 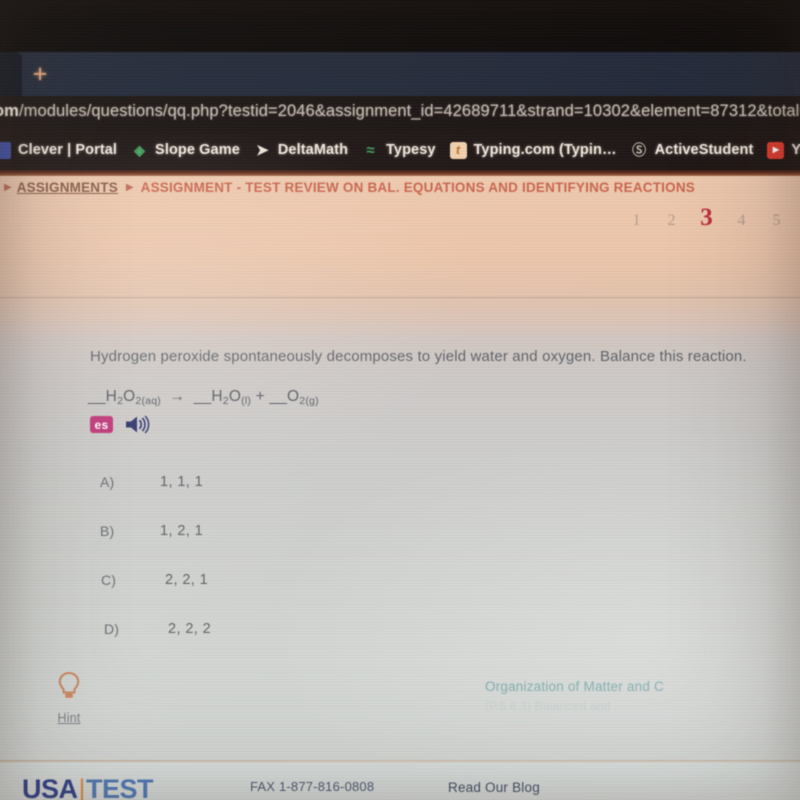 What do you see at coordinates (67, 187) in the screenshot?
I see `breadcrumb-assignments-link: ASSIGNMENTS` at bounding box center [67, 187].